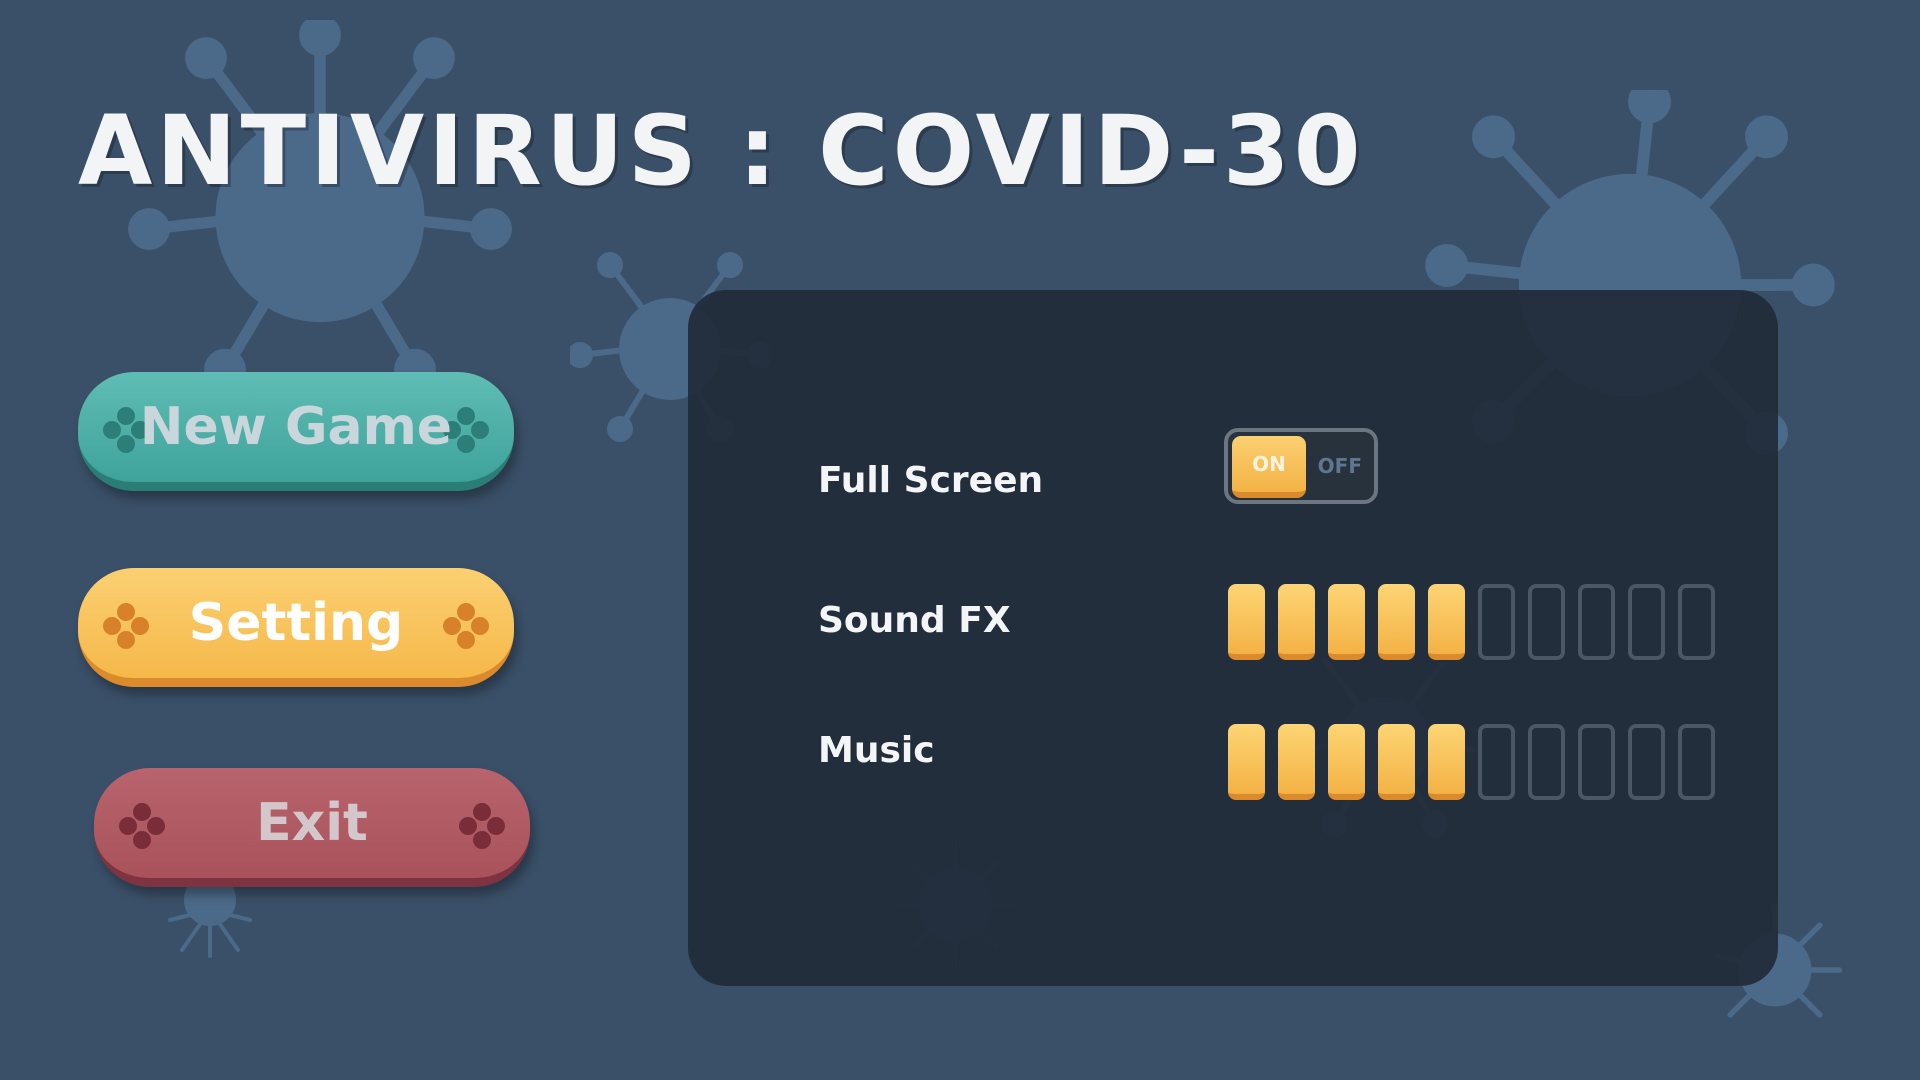 This screenshot has height=1080, width=1920. I want to click on music-slider, so click(1471, 762).